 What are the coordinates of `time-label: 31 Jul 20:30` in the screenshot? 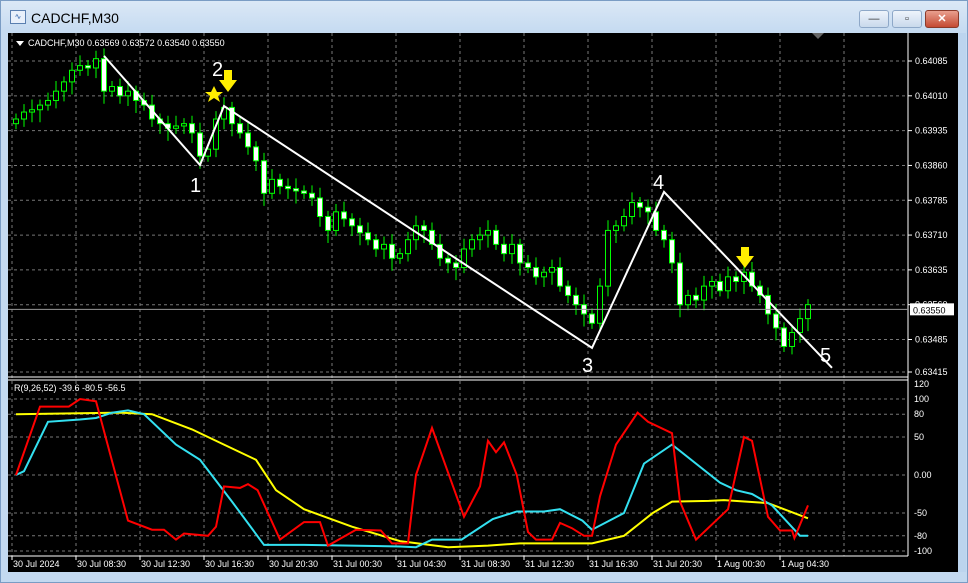 It's located at (677, 564).